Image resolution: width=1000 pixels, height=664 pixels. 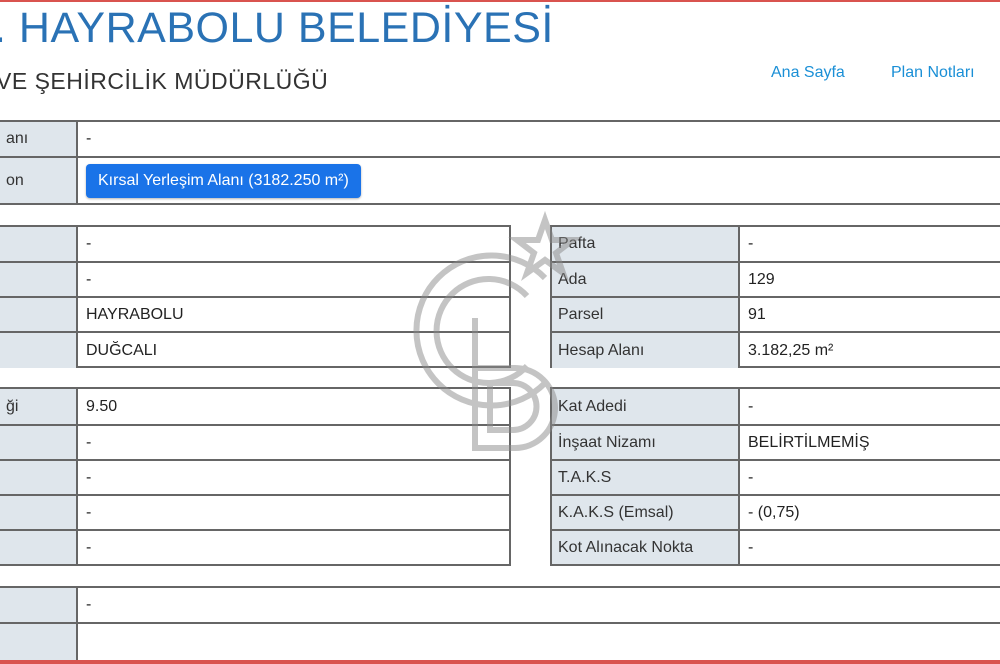 I want to click on top-border, so click(x=500, y=1).